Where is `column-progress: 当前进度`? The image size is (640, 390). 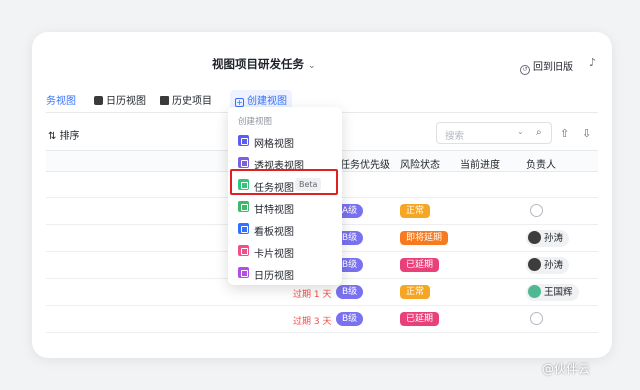
column-progress: 当前进度 is located at coordinates (480, 163).